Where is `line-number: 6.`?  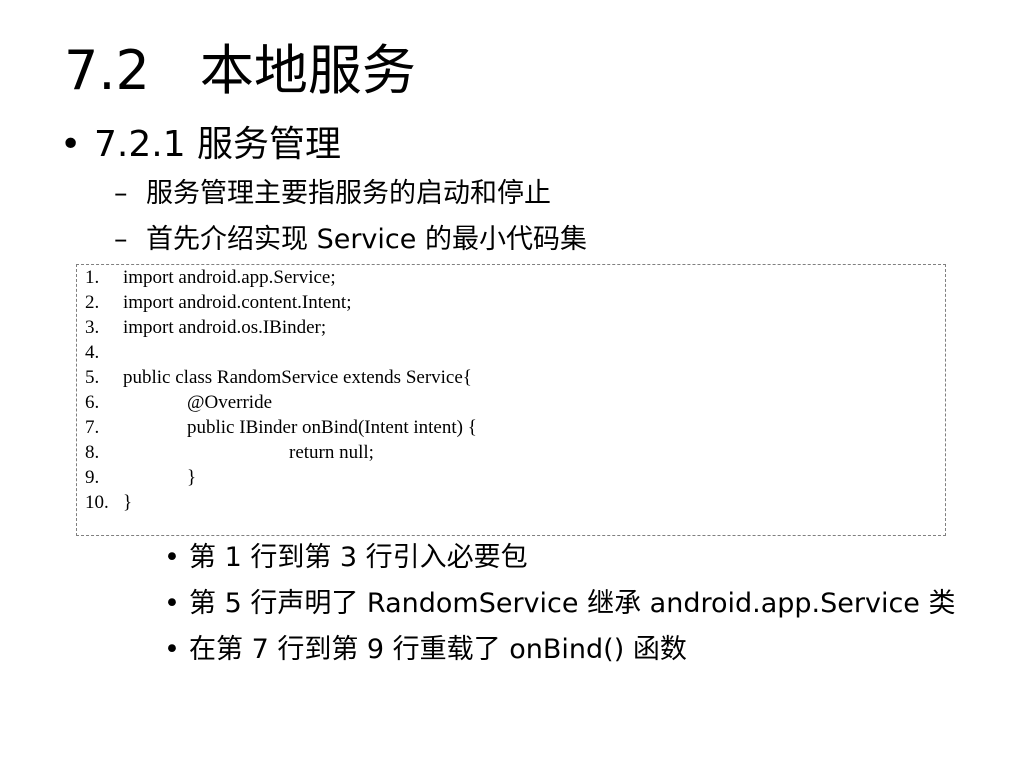 line-number: 6. is located at coordinates (92, 402).